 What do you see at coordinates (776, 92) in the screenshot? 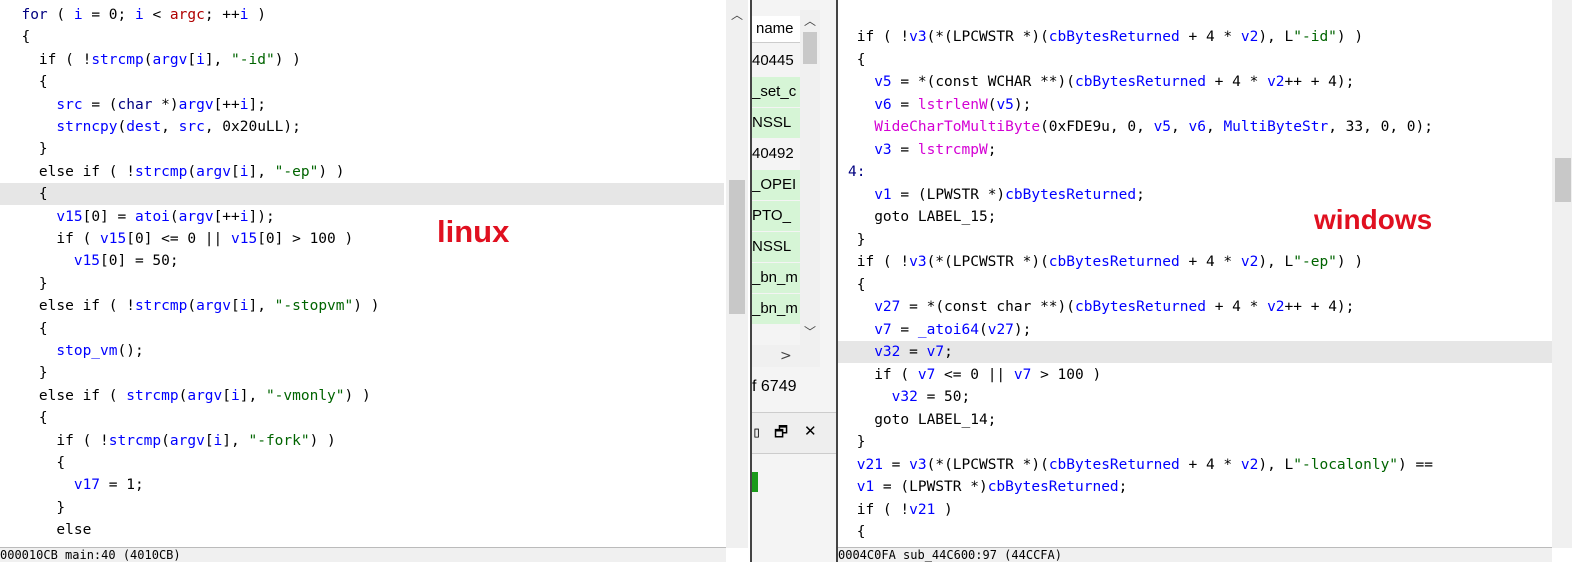
I see `names-list-item: _set_c` at bounding box center [776, 92].